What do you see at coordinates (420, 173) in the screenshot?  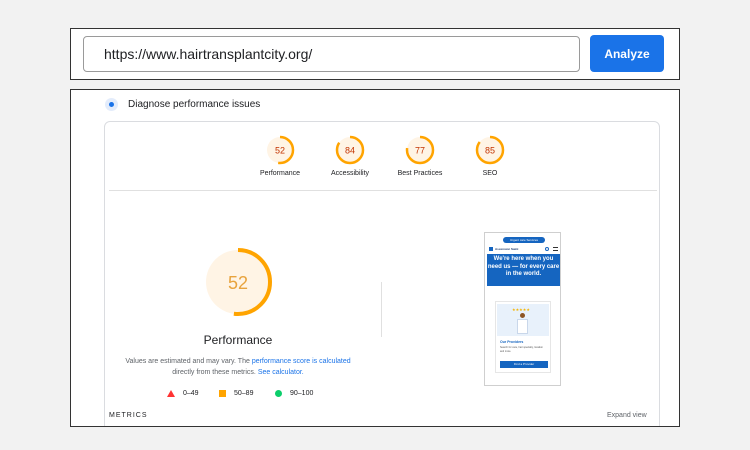 I see `gauge-best-practices-label: Best Practices` at bounding box center [420, 173].